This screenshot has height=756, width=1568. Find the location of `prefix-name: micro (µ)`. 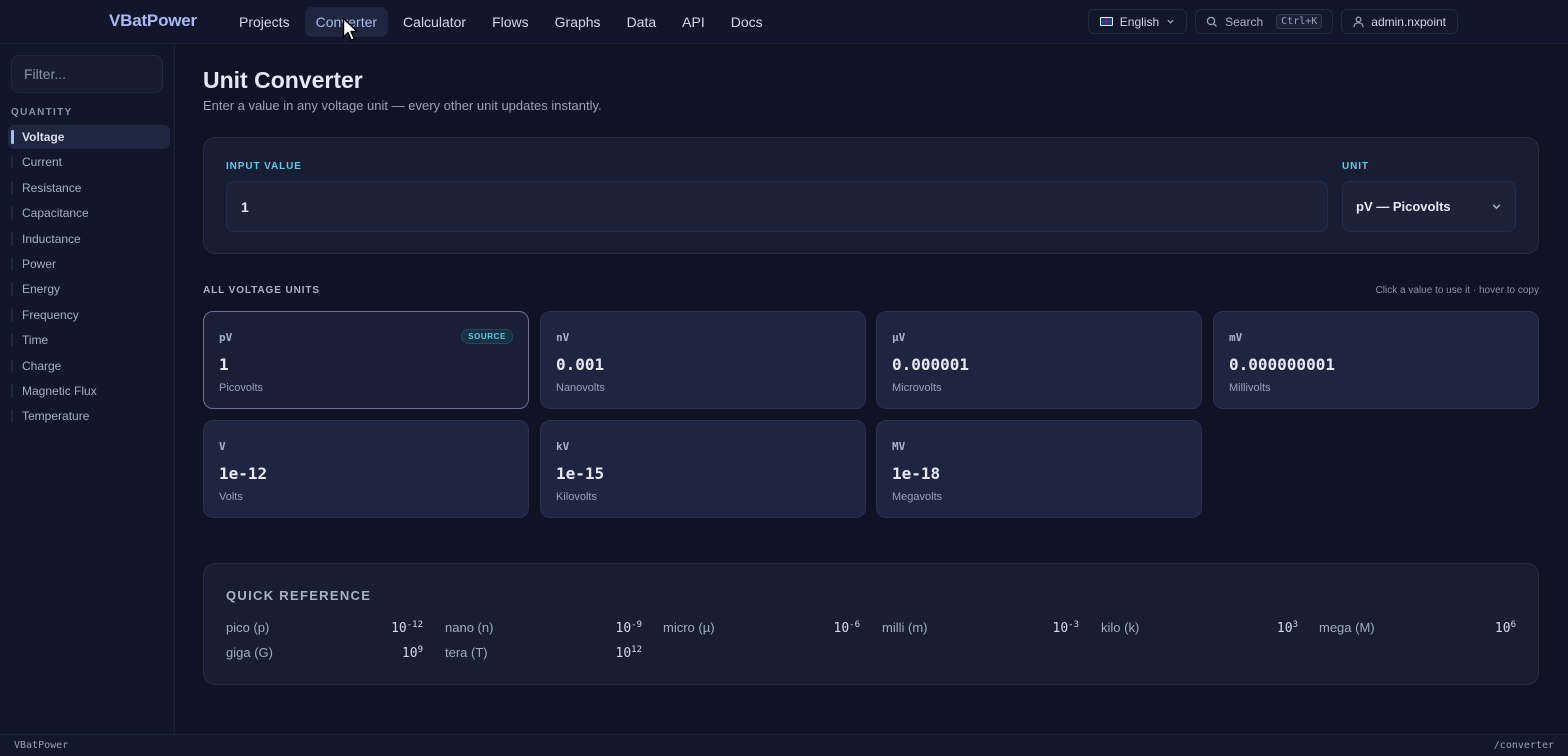

prefix-name: micro (µ) is located at coordinates (689, 627).